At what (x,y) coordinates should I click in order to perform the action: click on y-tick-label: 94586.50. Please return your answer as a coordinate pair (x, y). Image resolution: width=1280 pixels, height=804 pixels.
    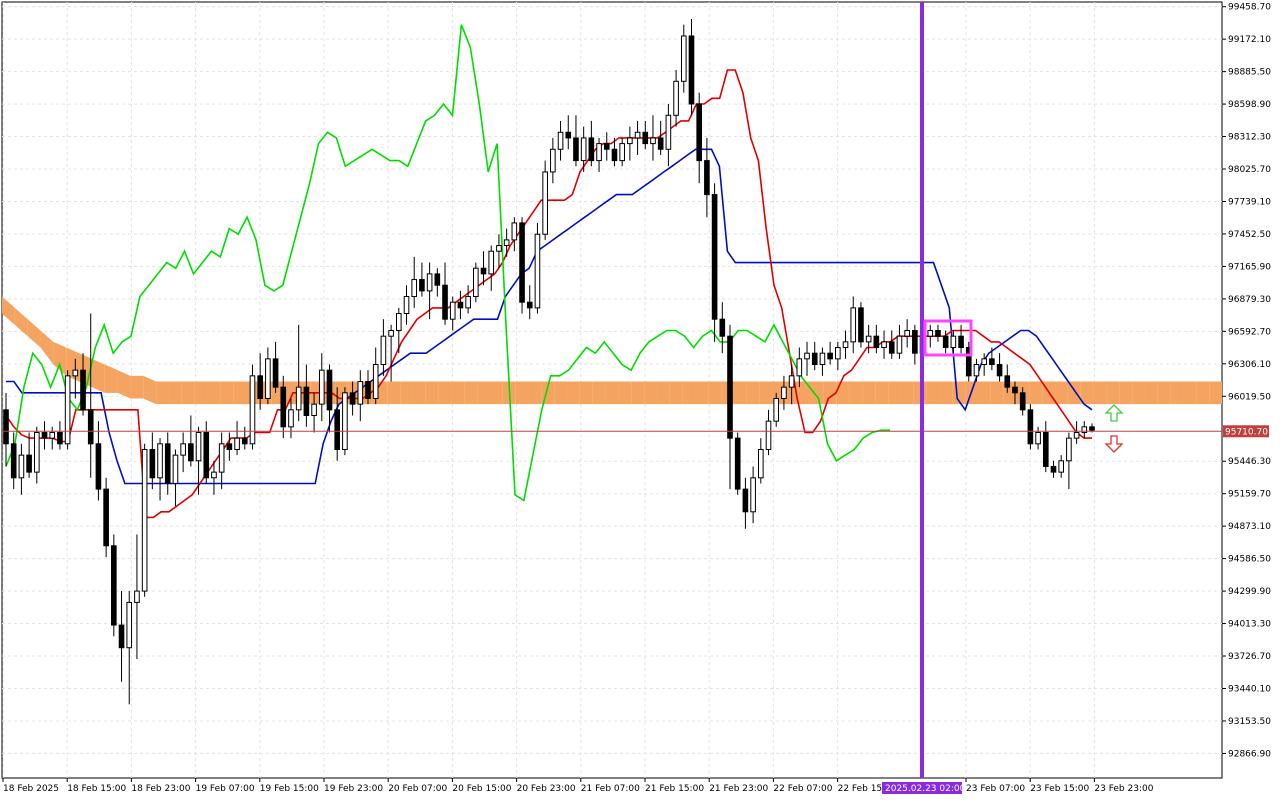
    Looking at the image, I should click on (1249, 560).